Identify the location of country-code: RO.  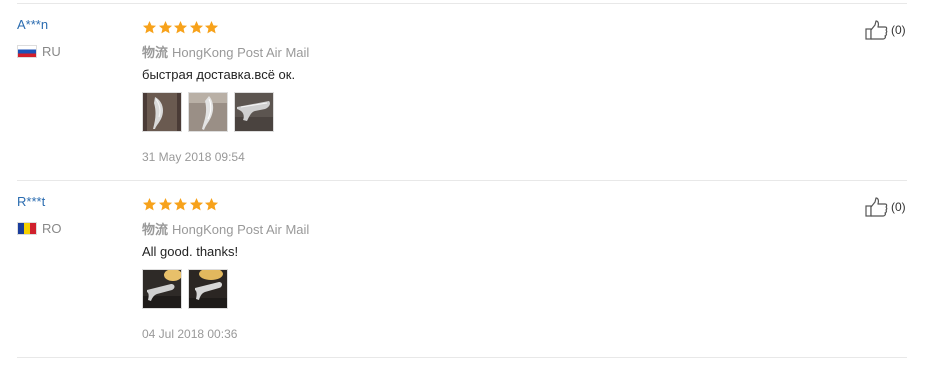
(52, 228).